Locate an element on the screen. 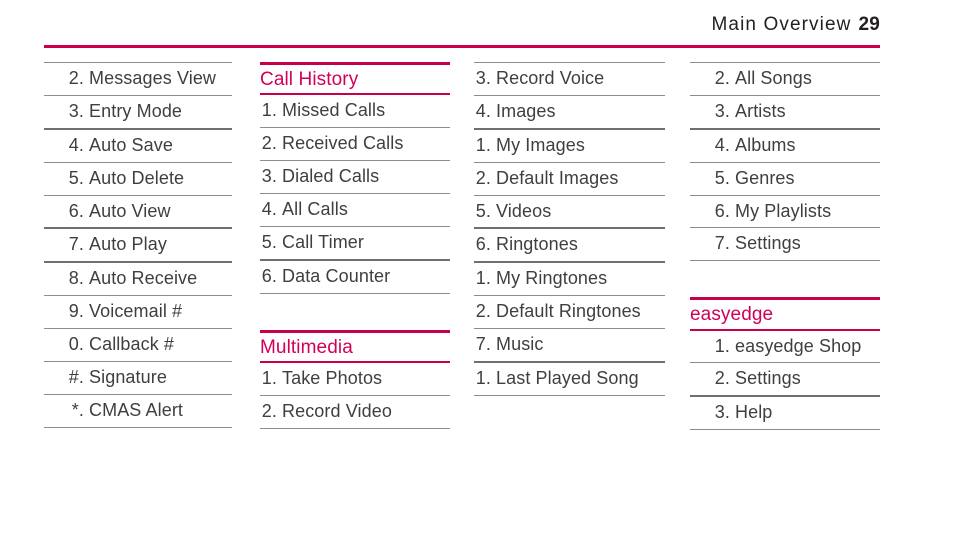 The image size is (954, 546). section-heading-easyedge: easyedge is located at coordinates (785, 314).